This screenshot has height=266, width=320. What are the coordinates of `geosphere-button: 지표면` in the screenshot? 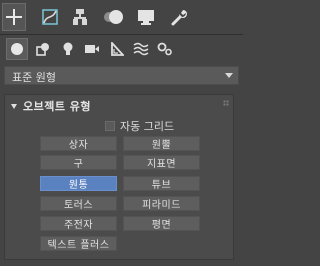 It's located at (161, 162).